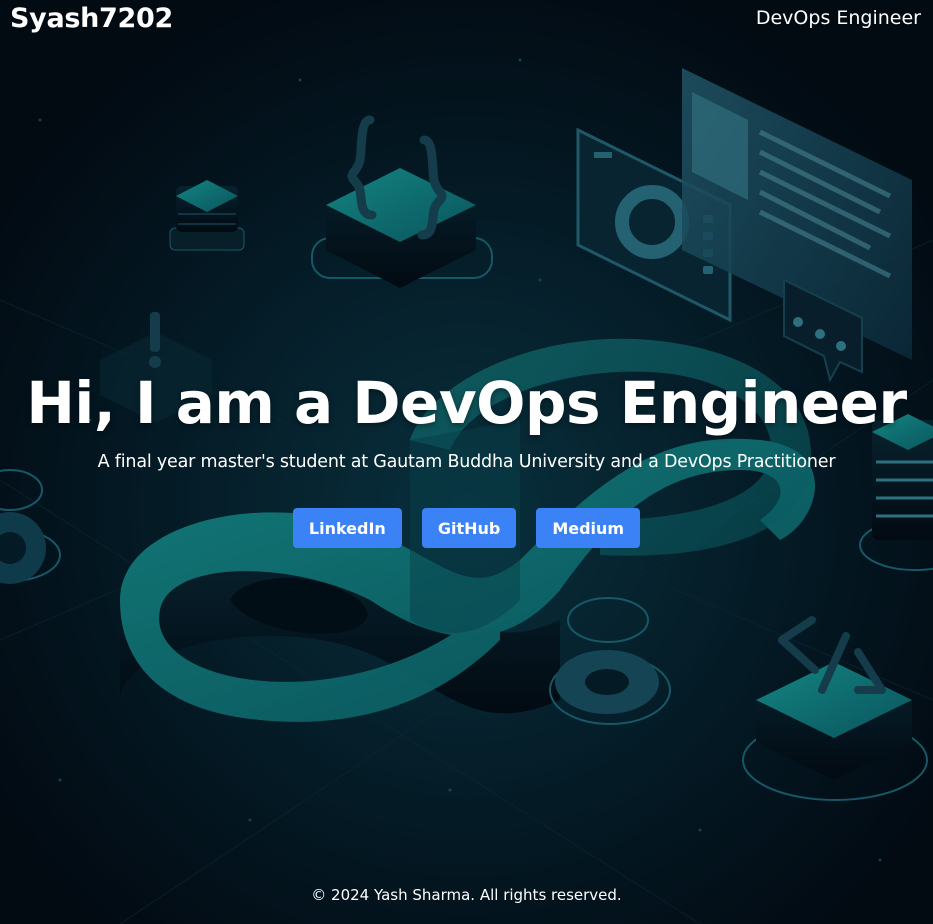  Describe the element at coordinates (469, 528) in the screenshot. I see `github-button: GitHub` at that location.